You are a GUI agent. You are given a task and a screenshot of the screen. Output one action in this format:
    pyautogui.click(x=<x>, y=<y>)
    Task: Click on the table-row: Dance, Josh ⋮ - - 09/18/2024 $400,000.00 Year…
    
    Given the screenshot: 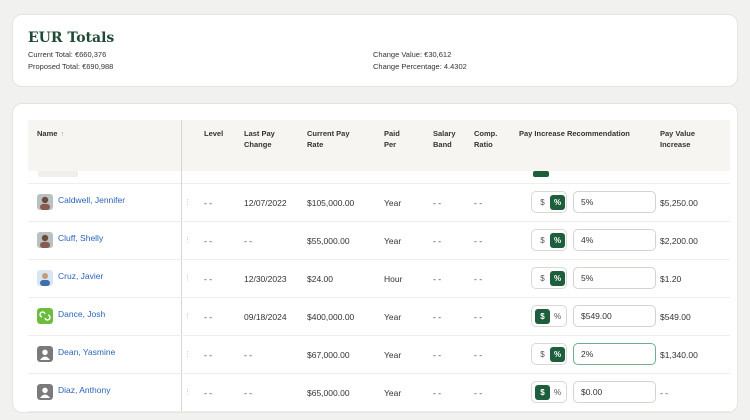 What is the action you would take?
    pyautogui.click(x=379, y=317)
    